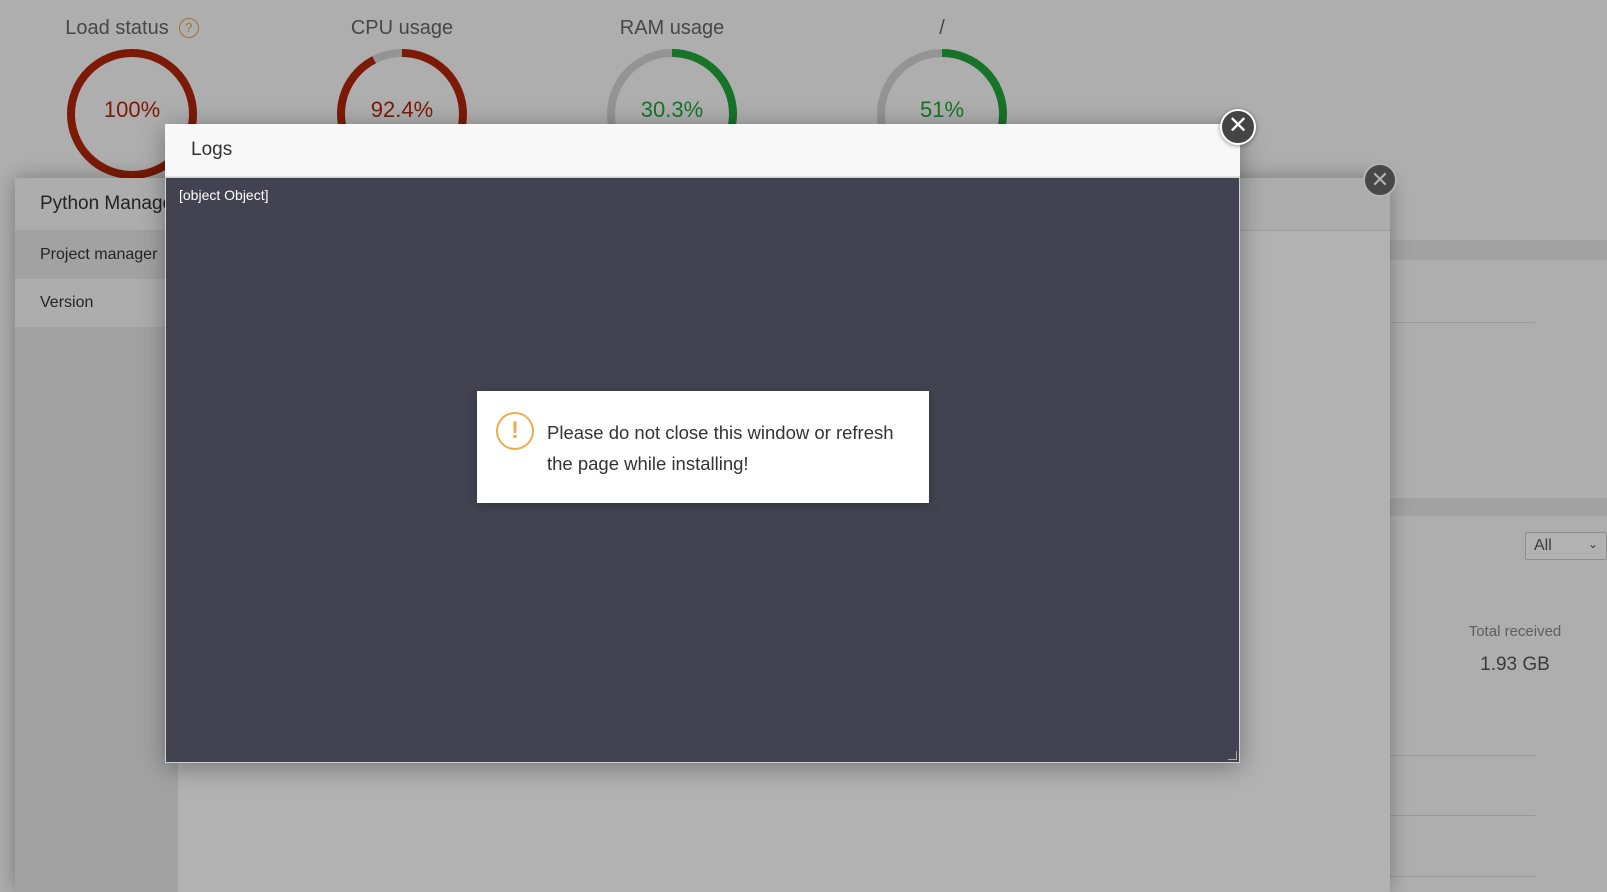  Describe the element at coordinates (212, 149) in the screenshot. I see `logs-title: Logs` at that location.